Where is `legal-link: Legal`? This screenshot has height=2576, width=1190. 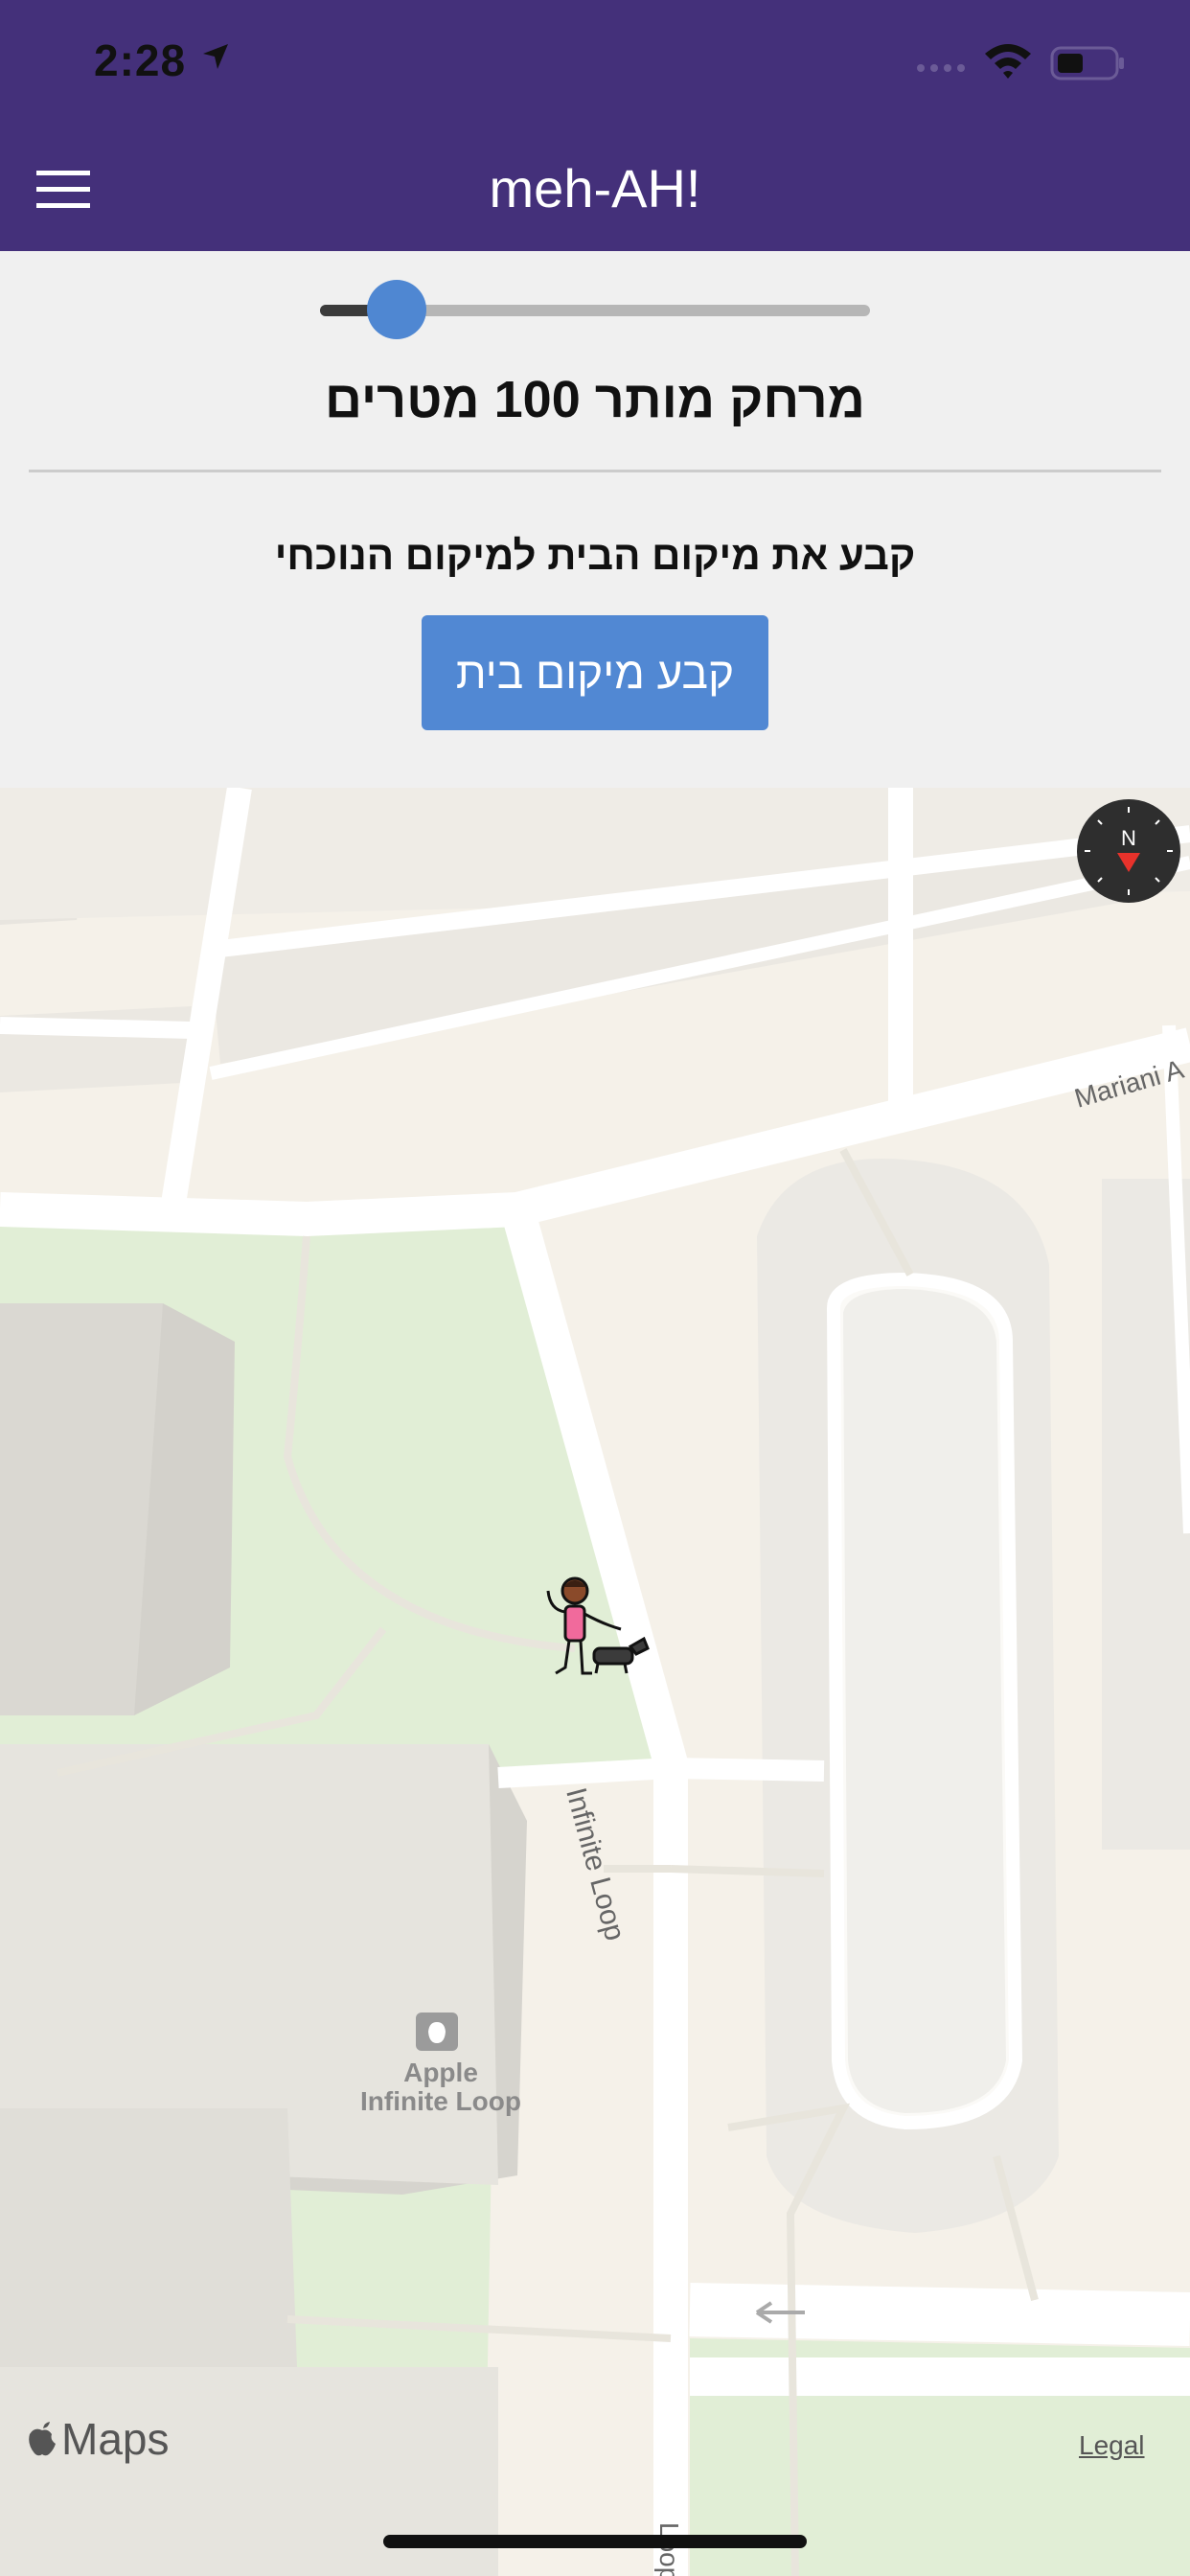
legal-link: Legal is located at coordinates (1112, 2445).